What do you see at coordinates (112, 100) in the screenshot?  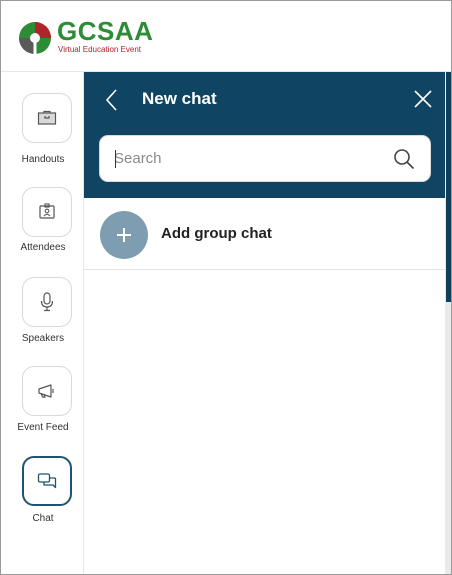 I see `back-chevron-icon` at bounding box center [112, 100].